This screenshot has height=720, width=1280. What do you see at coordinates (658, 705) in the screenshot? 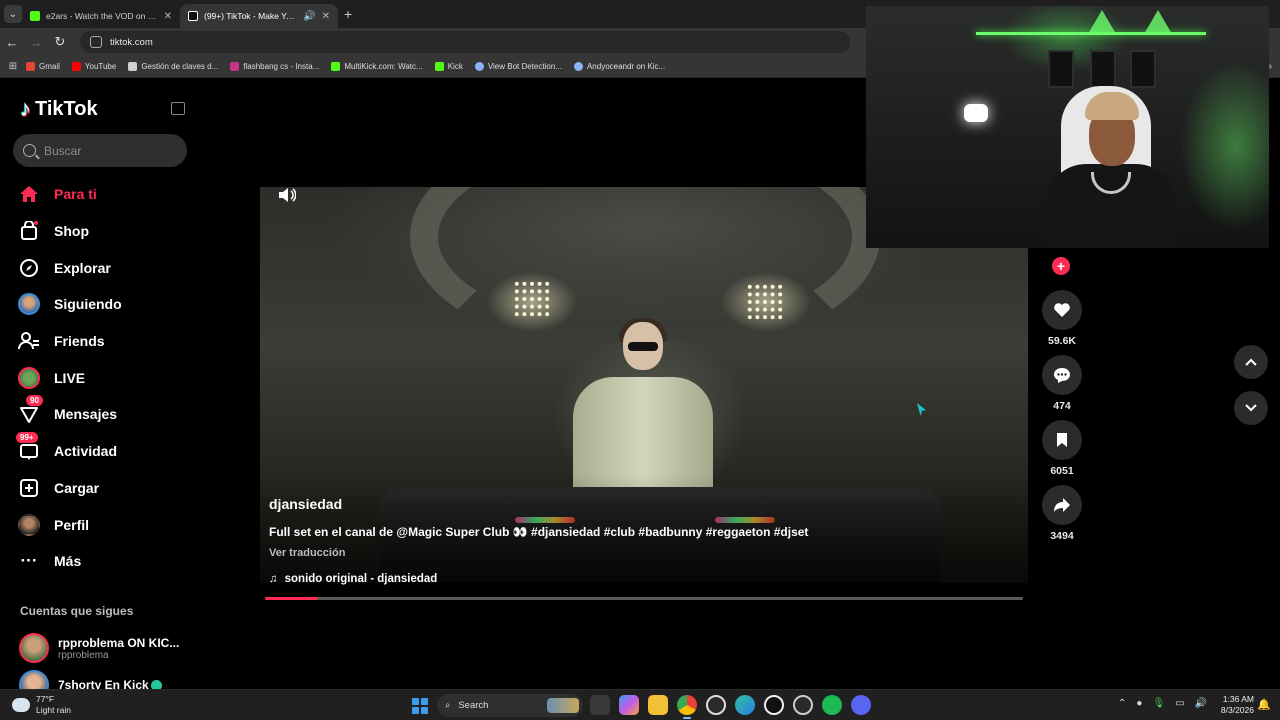
I see `file-explorer-icon` at bounding box center [658, 705].